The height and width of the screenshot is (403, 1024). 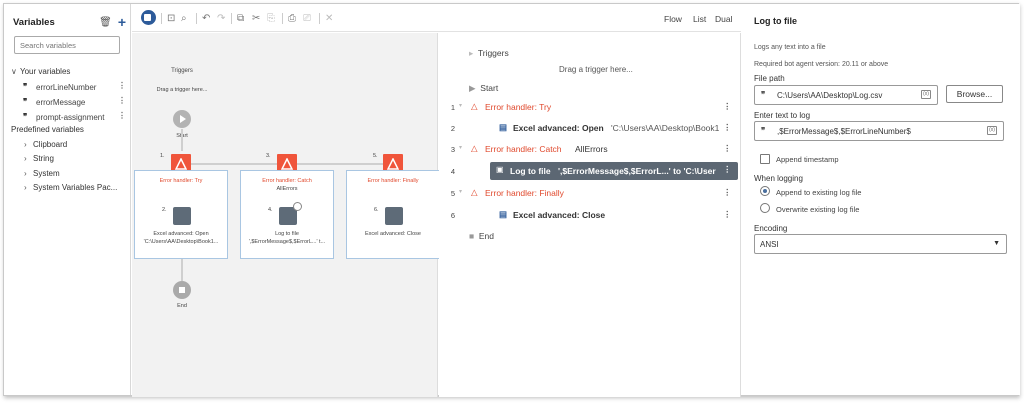 What do you see at coordinates (25, 158) in the screenshot?
I see `chevron-right-icon: ›` at bounding box center [25, 158].